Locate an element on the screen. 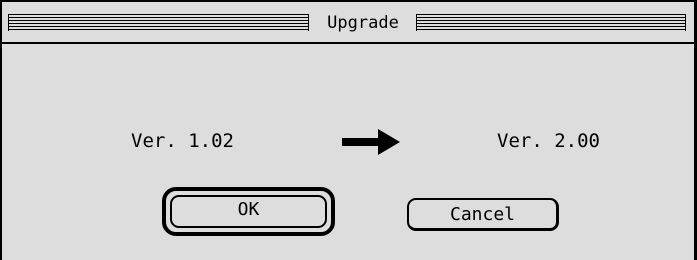 The width and height of the screenshot is (697, 260). ok-button: OK is located at coordinates (248, 211).